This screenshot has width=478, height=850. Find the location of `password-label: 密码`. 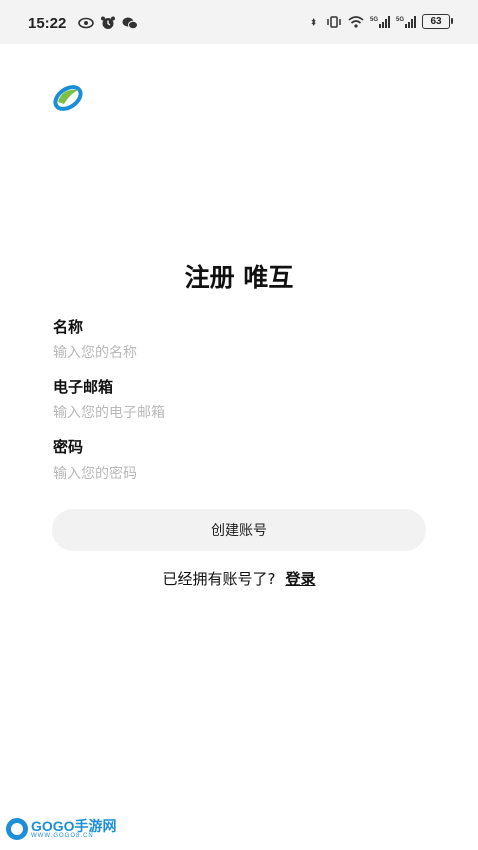

password-label: 密码 is located at coordinates (68, 447).